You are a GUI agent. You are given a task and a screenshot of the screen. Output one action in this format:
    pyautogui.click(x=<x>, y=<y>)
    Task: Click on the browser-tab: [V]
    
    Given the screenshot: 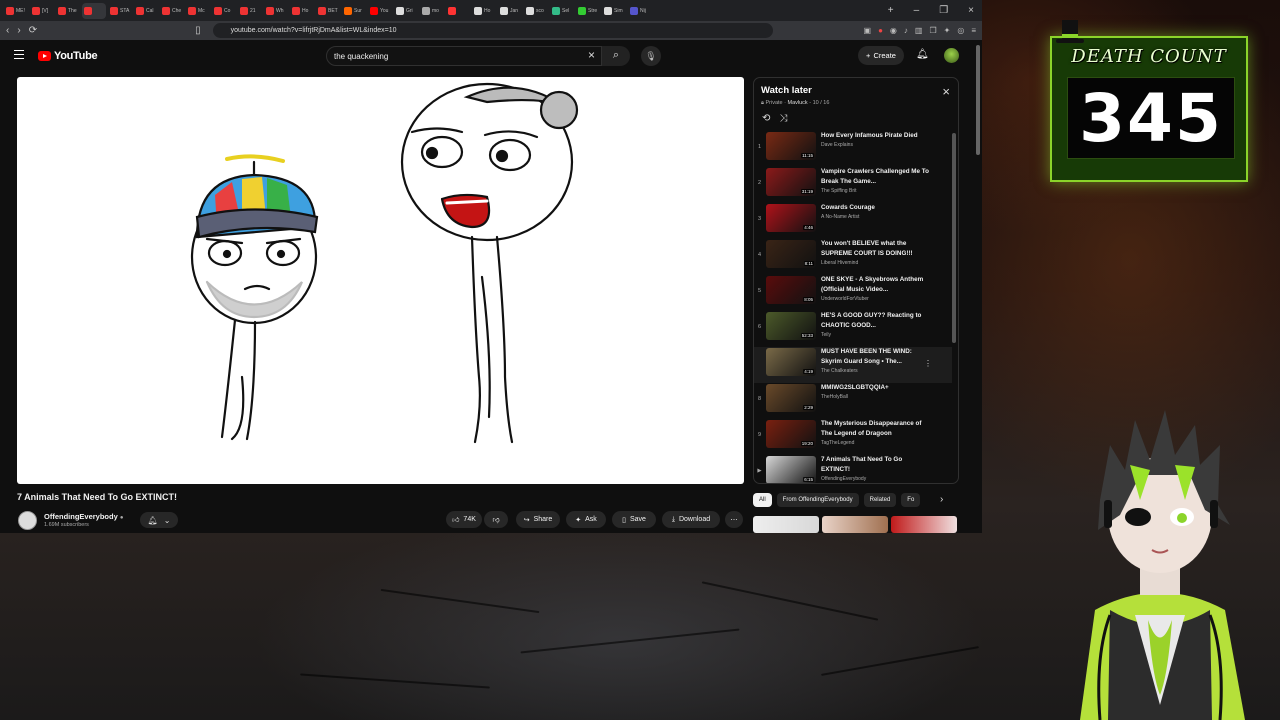 What is the action you would take?
    pyautogui.click(x=42, y=11)
    